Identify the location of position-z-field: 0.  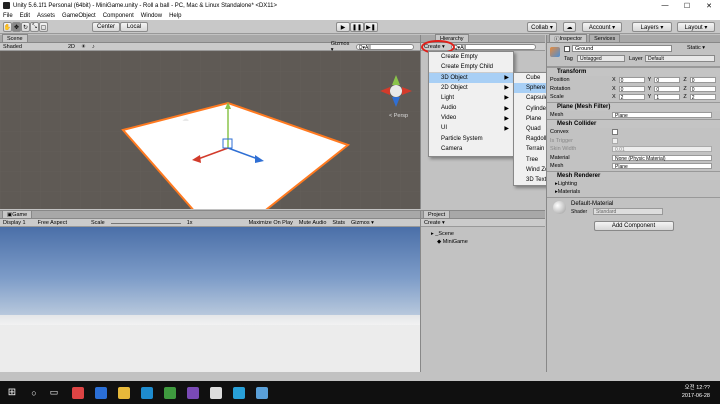
(702, 80).